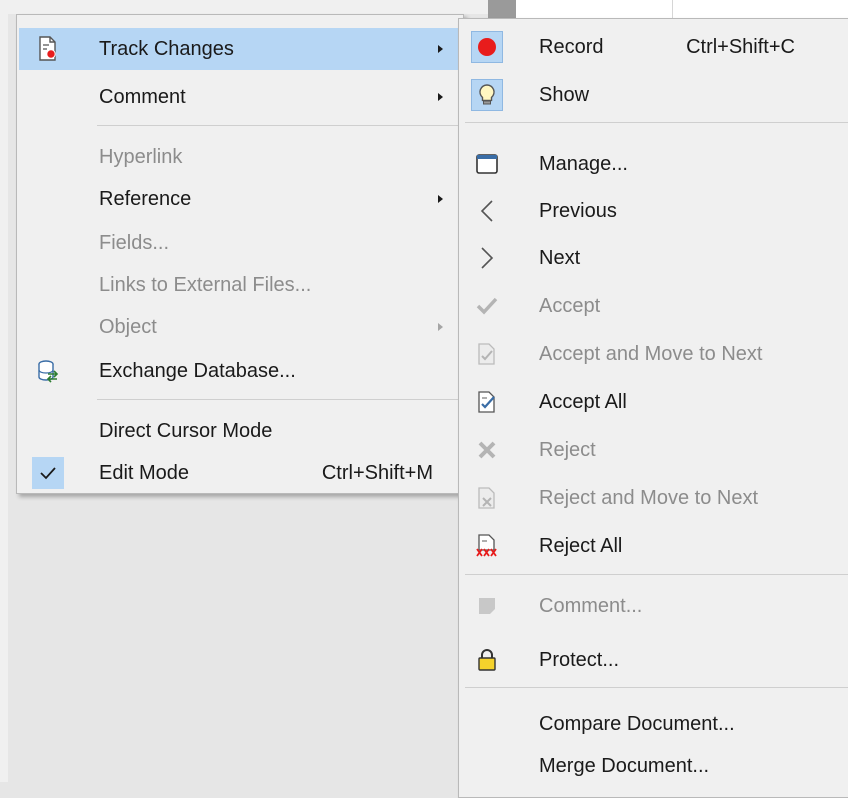  What do you see at coordinates (487, 306) in the screenshot?
I see `accept-check-icon` at bounding box center [487, 306].